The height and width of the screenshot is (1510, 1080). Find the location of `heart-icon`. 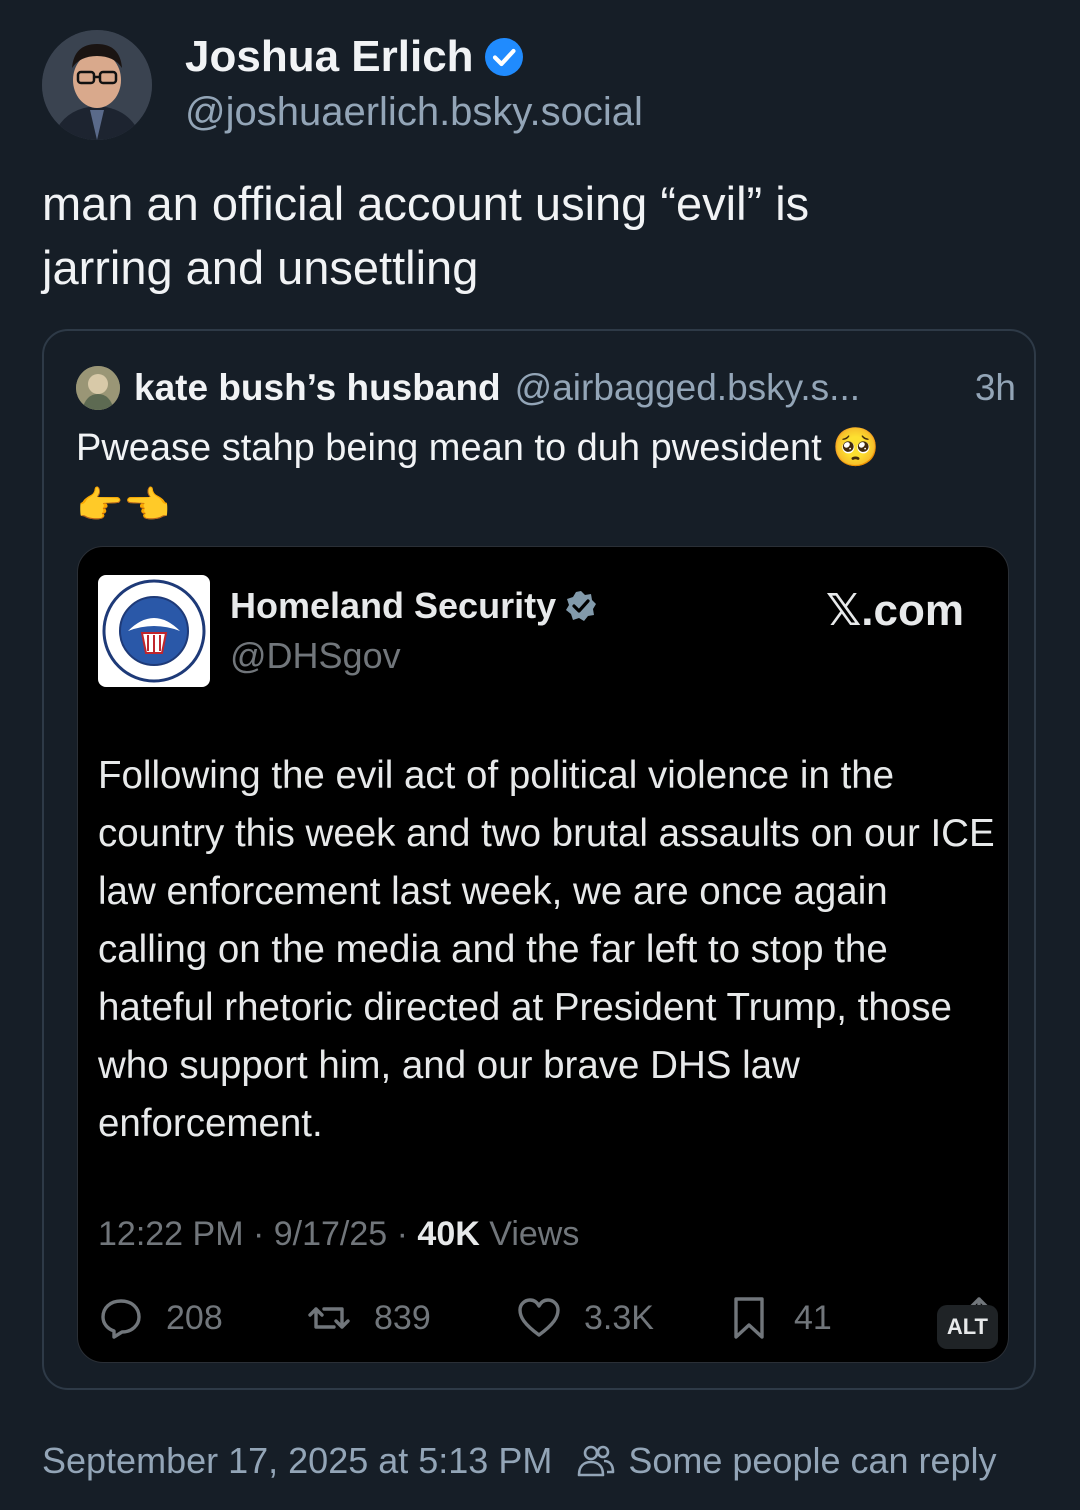

heart-icon is located at coordinates (539, 1317).